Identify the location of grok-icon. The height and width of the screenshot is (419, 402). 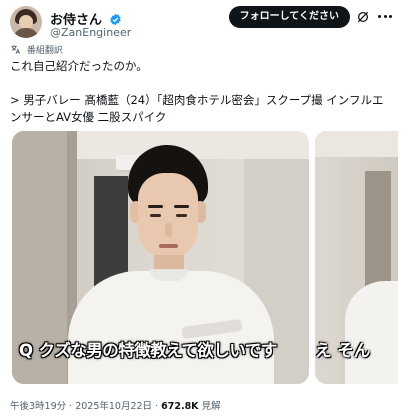
(363, 17).